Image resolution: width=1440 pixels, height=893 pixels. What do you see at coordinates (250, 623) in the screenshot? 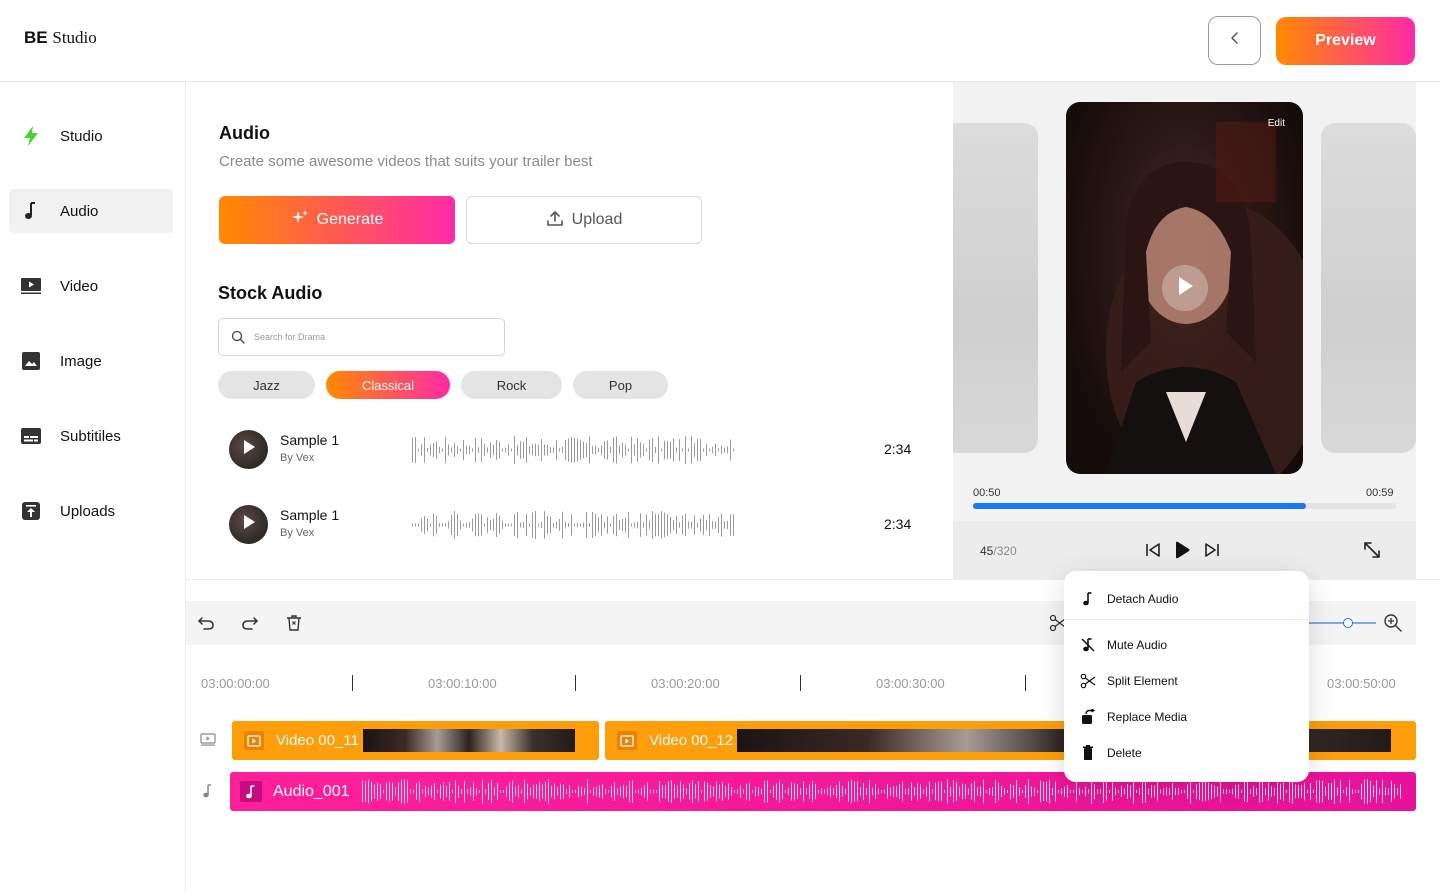
I see `redo-icon` at bounding box center [250, 623].